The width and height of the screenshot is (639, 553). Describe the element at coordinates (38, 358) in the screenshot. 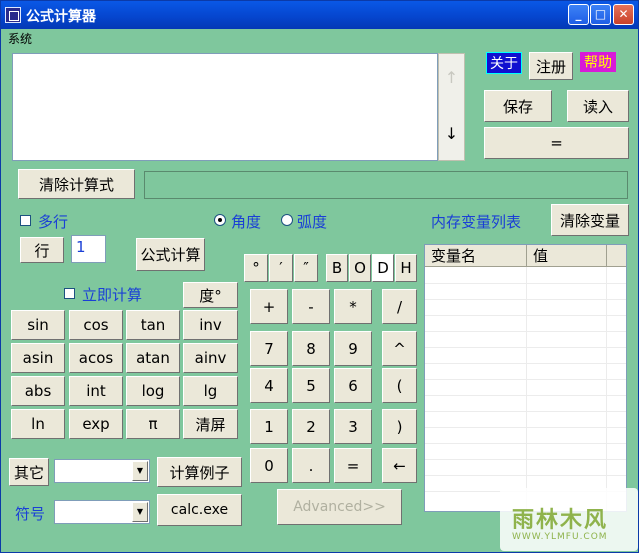

I see `func-asin-button: asin` at that location.